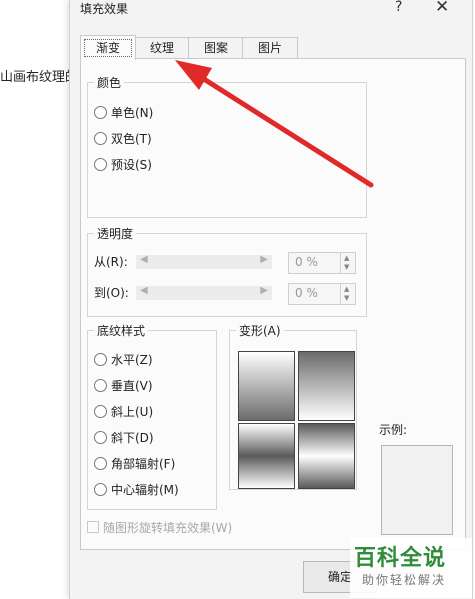 The height and width of the screenshot is (599, 475). I want to click on transparency-from-value: 0 %, so click(306, 262).